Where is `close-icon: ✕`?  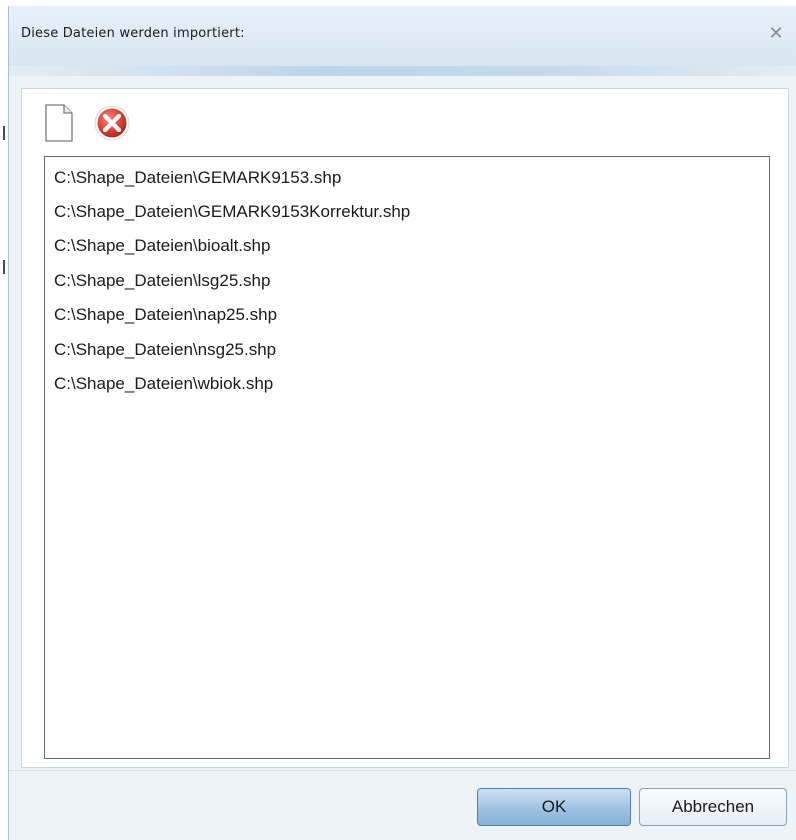
close-icon: ✕ is located at coordinates (776, 34).